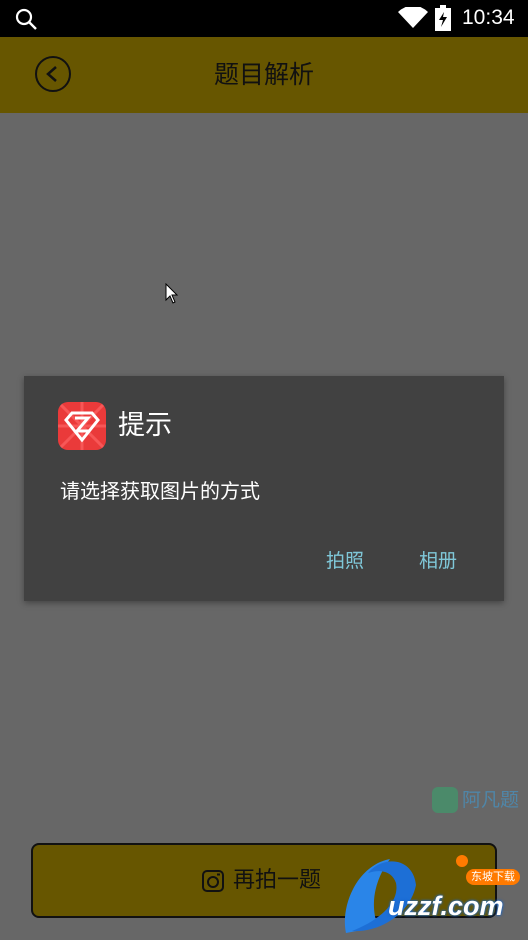 This screenshot has width=528, height=940. I want to click on dialog-title: 提示, so click(145, 425).